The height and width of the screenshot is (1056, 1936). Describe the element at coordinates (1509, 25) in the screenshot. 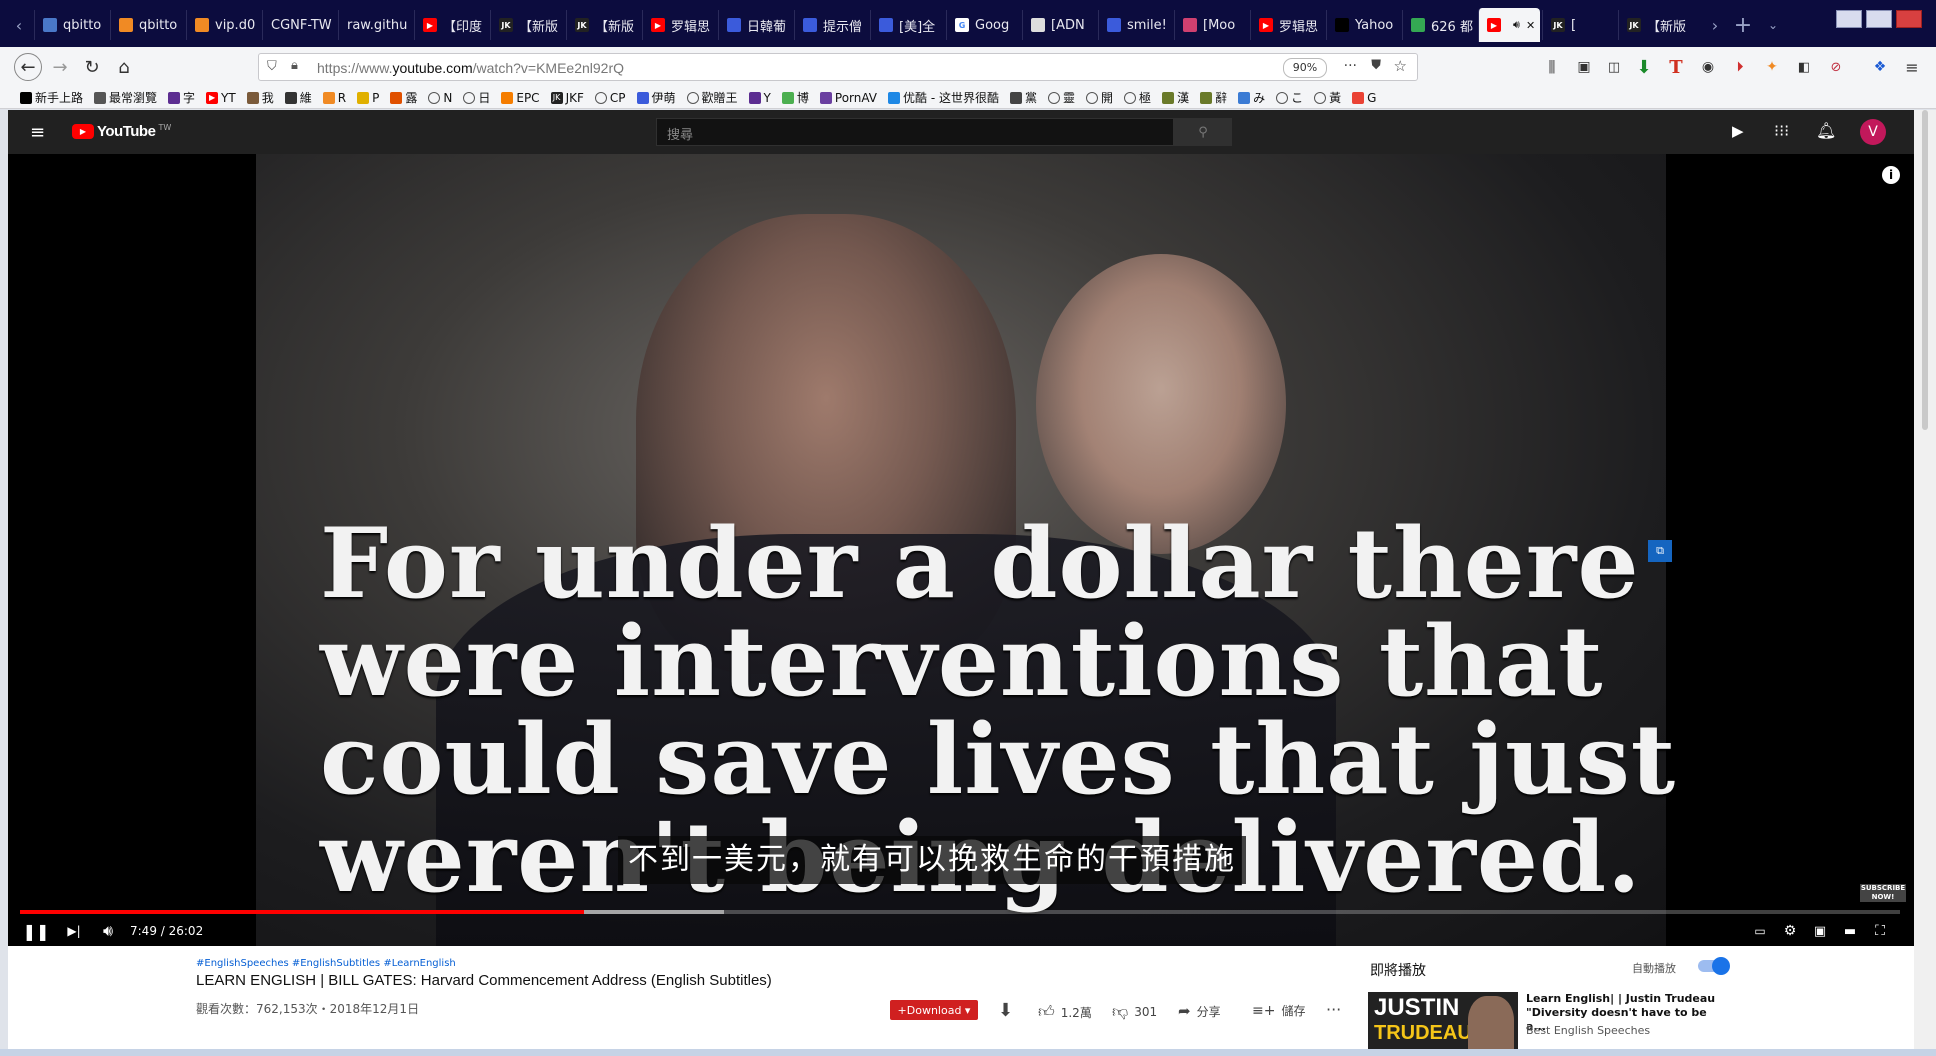

I see `browser-tab: ▶ 🔊︎ ✕` at that location.